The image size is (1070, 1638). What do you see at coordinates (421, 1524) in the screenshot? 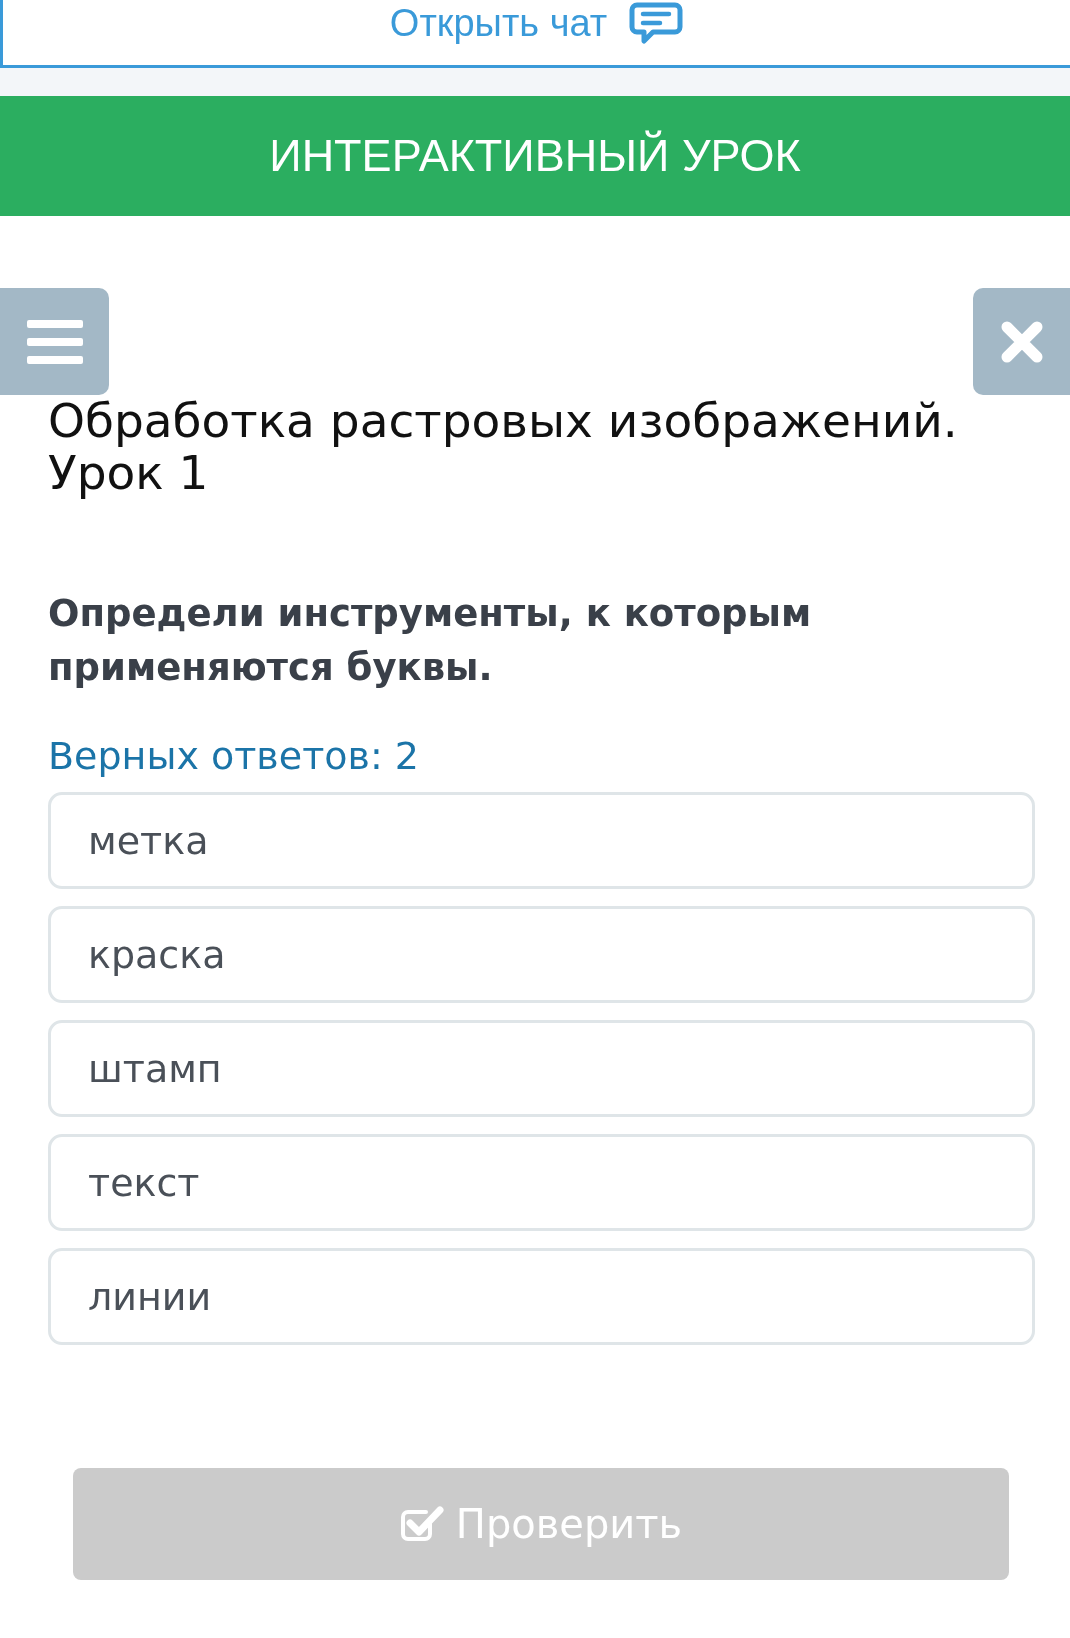
I see `checkbox-tick-icon` at bounding box center [421, 1524].